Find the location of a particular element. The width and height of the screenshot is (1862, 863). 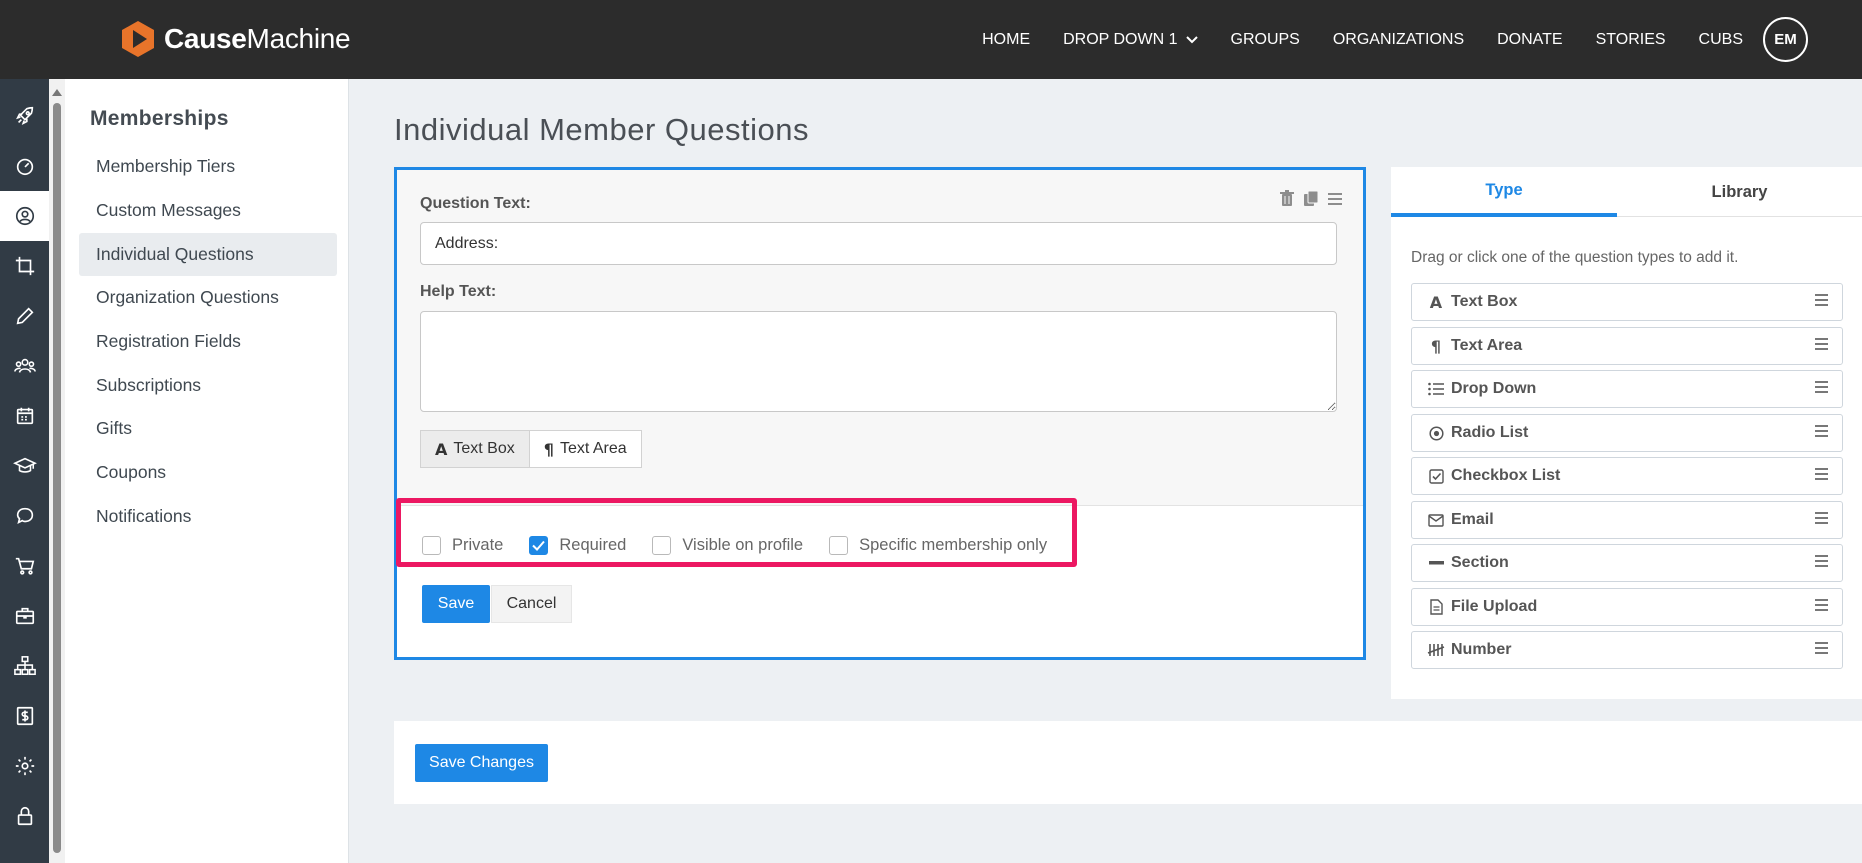

subnav-item-organization-questions: Organization Questions is located at coordinates (208, 297).